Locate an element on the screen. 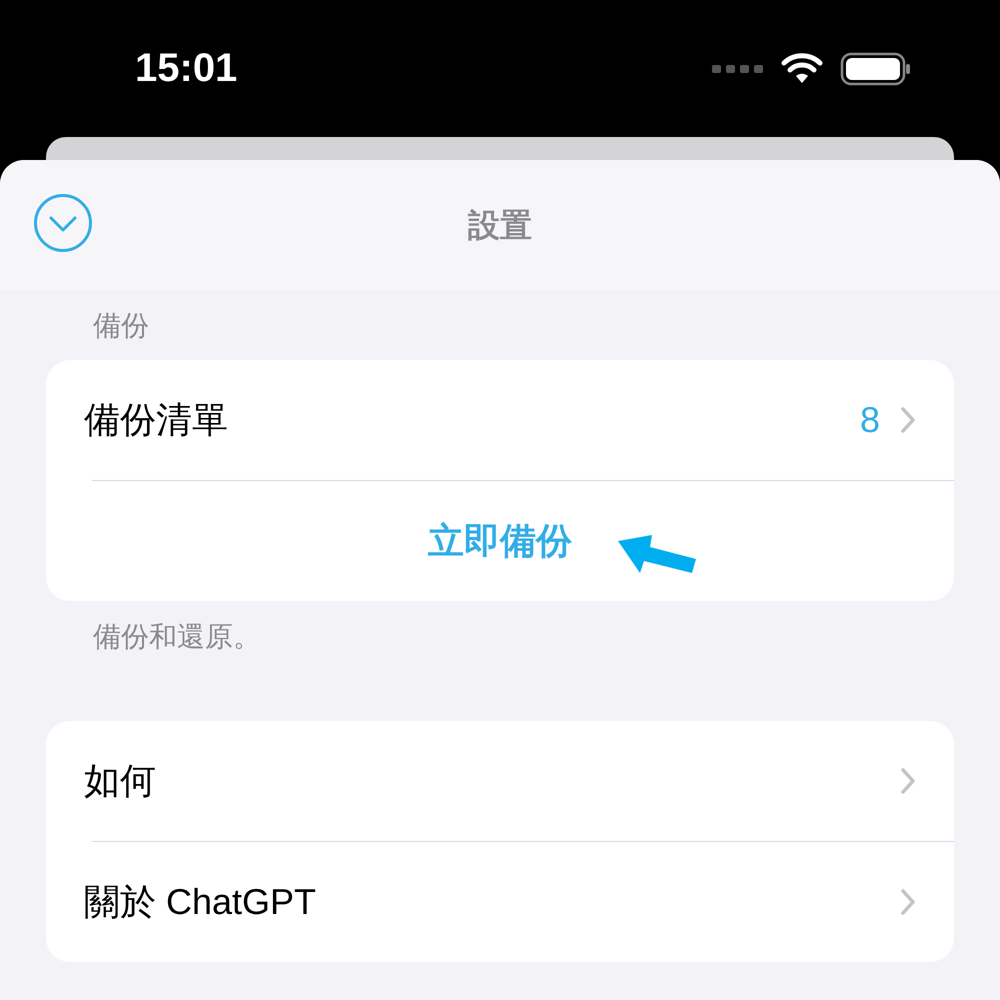 This screenshot has width=1000, height=1000. wifi-icon is located at coordinates (802, 69).